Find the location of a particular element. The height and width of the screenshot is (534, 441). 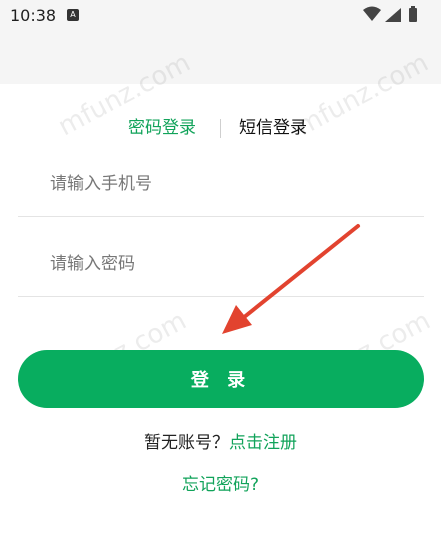

battery-icon is located at coordinates (413, 15).